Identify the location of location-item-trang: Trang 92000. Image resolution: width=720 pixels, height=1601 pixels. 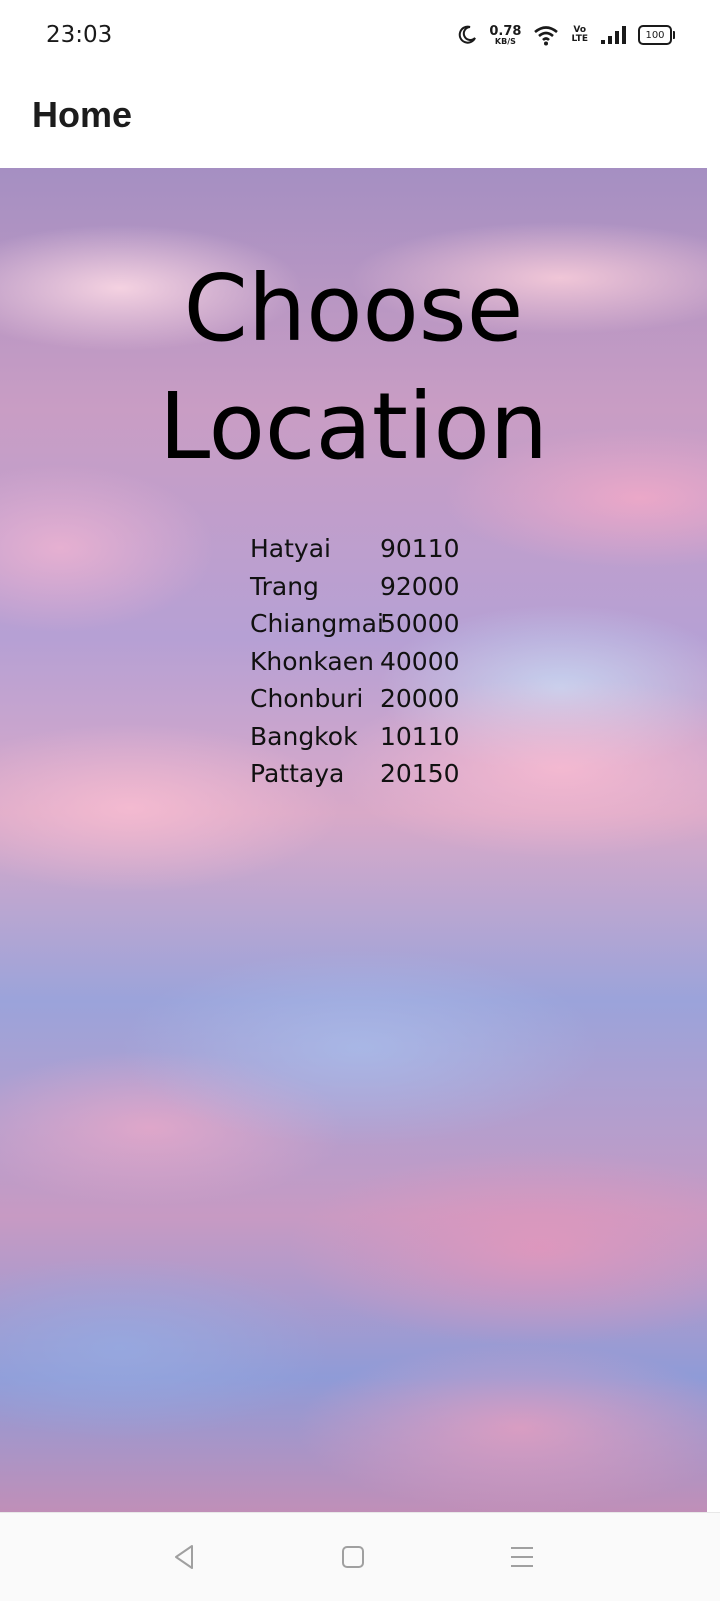
(355, 587).